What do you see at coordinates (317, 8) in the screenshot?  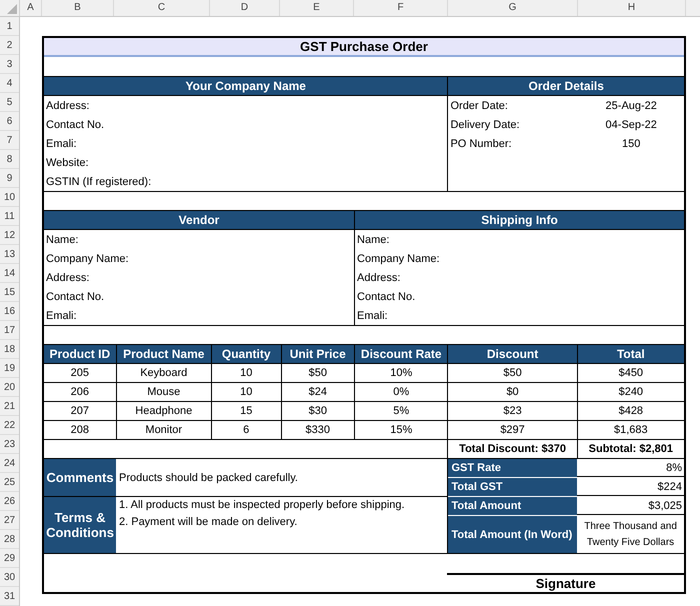 I see `column-header: E` at bounding box center [317, 8].